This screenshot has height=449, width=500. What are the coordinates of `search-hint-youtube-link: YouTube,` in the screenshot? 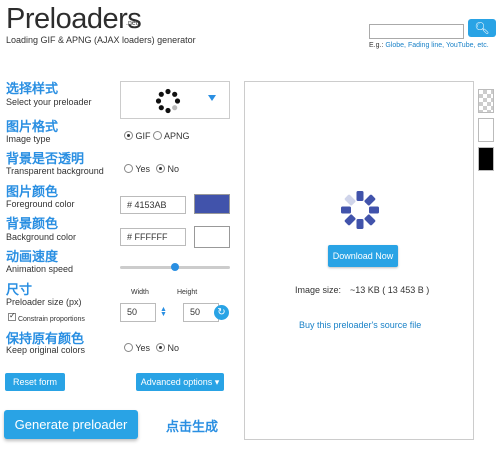 It's located at (460, 45).